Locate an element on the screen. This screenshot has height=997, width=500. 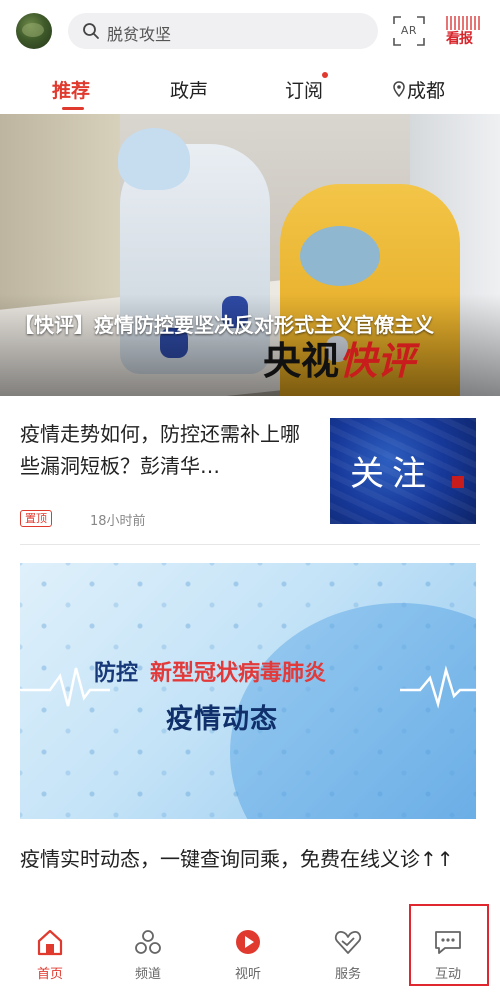
ar-label: AR is located at coordinates (409, 30).